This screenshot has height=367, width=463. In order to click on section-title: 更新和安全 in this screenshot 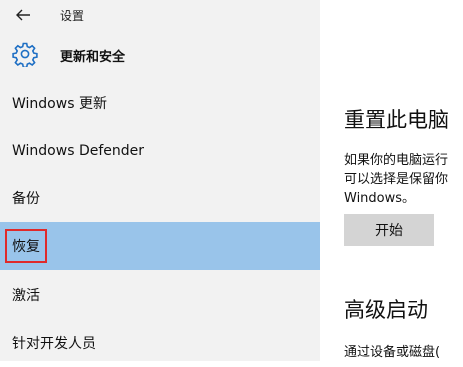, I will do `click(93, 57)`.